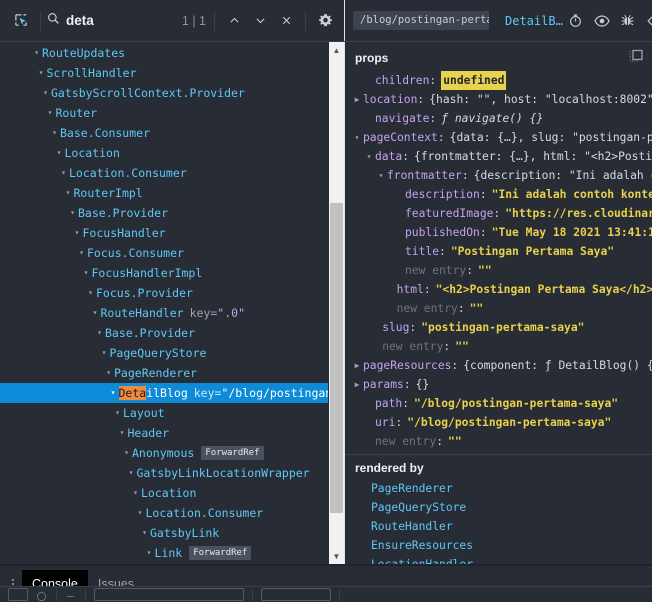 The height and width of the screenshot is (602, 652). Describe the element at coordinates (418, 507) in the screenshot. I see `rendered-by-label: PageQueryStore` at that location.